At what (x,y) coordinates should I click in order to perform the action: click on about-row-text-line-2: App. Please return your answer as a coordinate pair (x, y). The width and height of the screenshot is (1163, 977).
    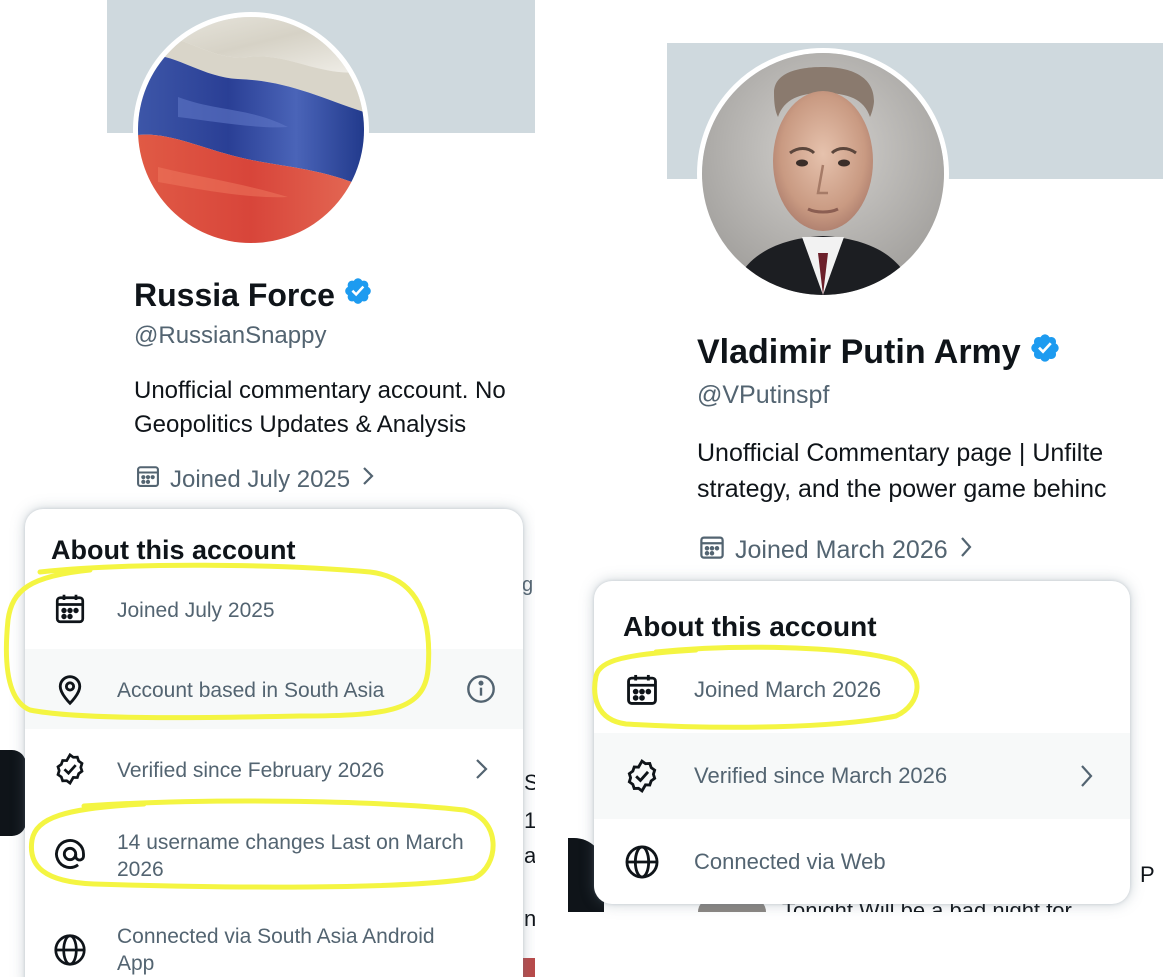
    Looking at the image, I should click on (136, 964).